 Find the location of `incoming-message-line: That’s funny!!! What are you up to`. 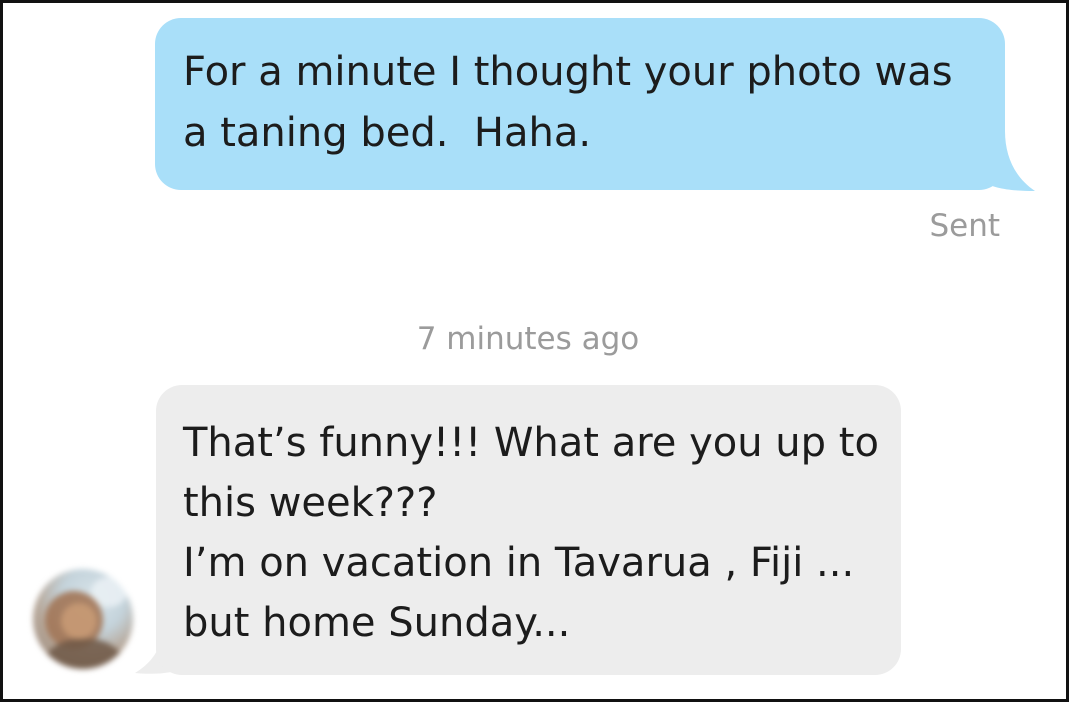

incoming-message-line: That’s funny!!! What are you up to is located at coordinates (531, 443).